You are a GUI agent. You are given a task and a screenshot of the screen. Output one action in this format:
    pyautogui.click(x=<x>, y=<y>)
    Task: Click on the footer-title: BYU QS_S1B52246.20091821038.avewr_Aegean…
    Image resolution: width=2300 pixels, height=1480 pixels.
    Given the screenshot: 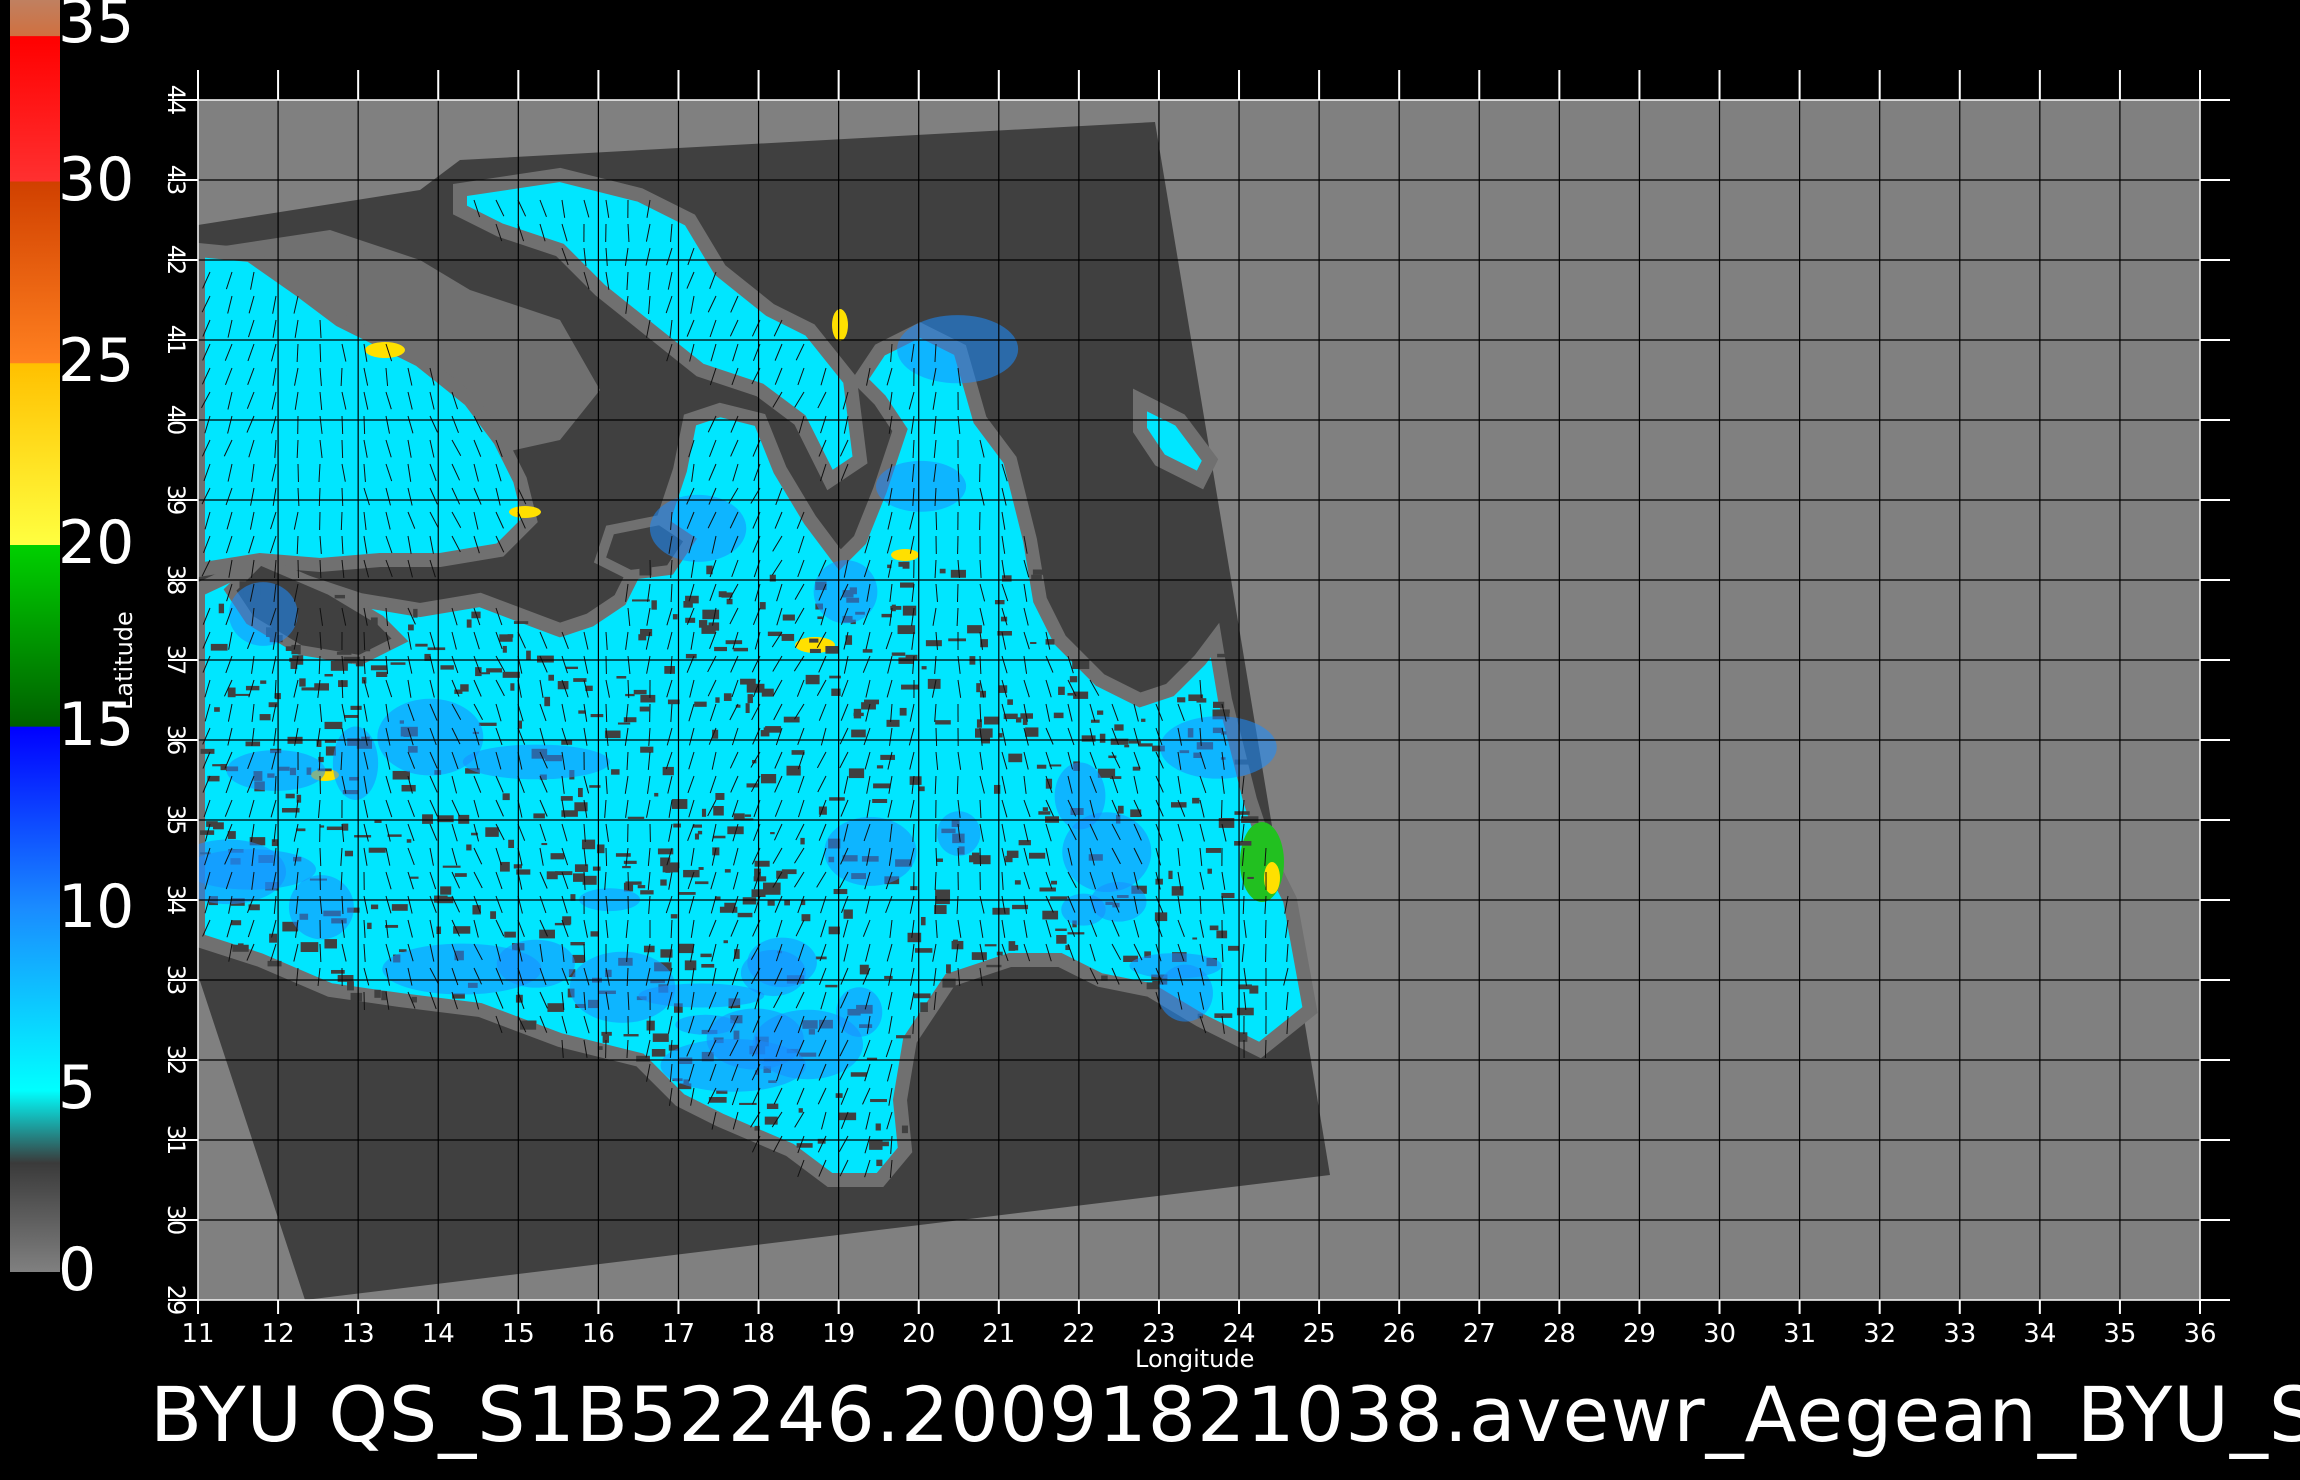 What is the action you would take?
    pyautogui.click(x=1225, y=1414)
    